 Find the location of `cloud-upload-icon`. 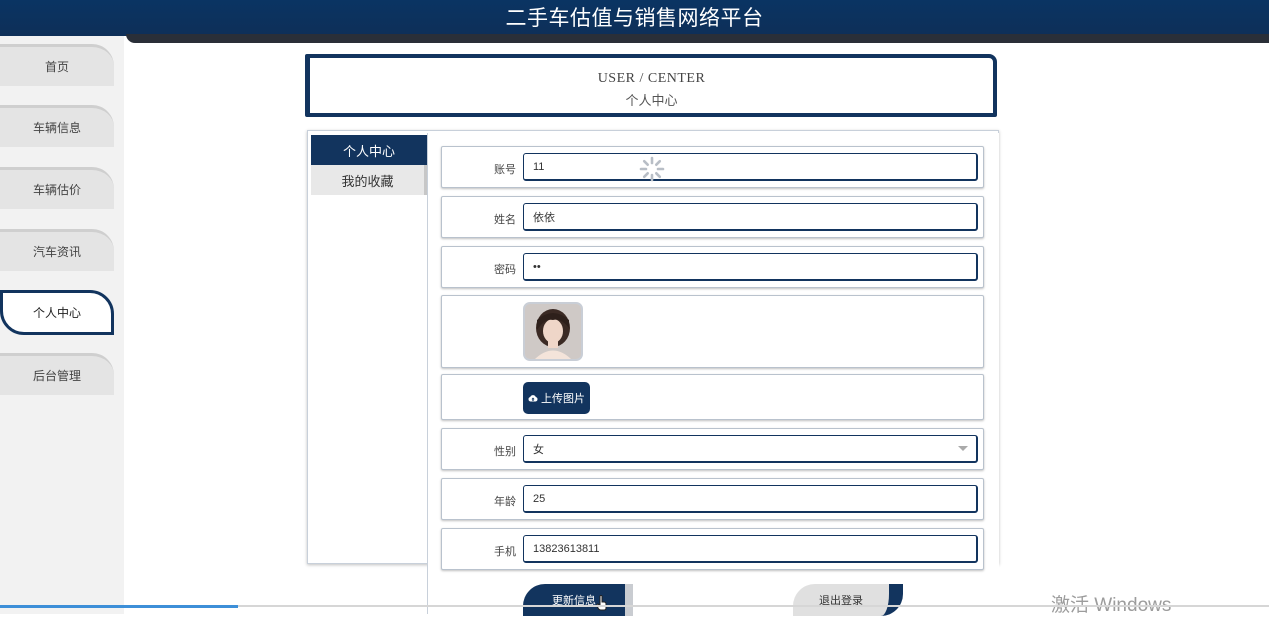

cloud-upload-icon is located at coordinates (533, 398).